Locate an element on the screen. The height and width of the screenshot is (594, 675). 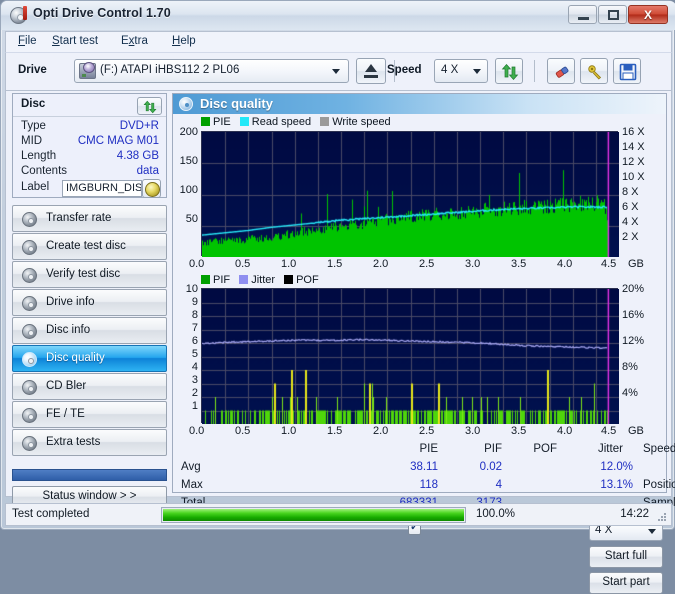
menu-item-file: File is located at coordinates (27, 41).